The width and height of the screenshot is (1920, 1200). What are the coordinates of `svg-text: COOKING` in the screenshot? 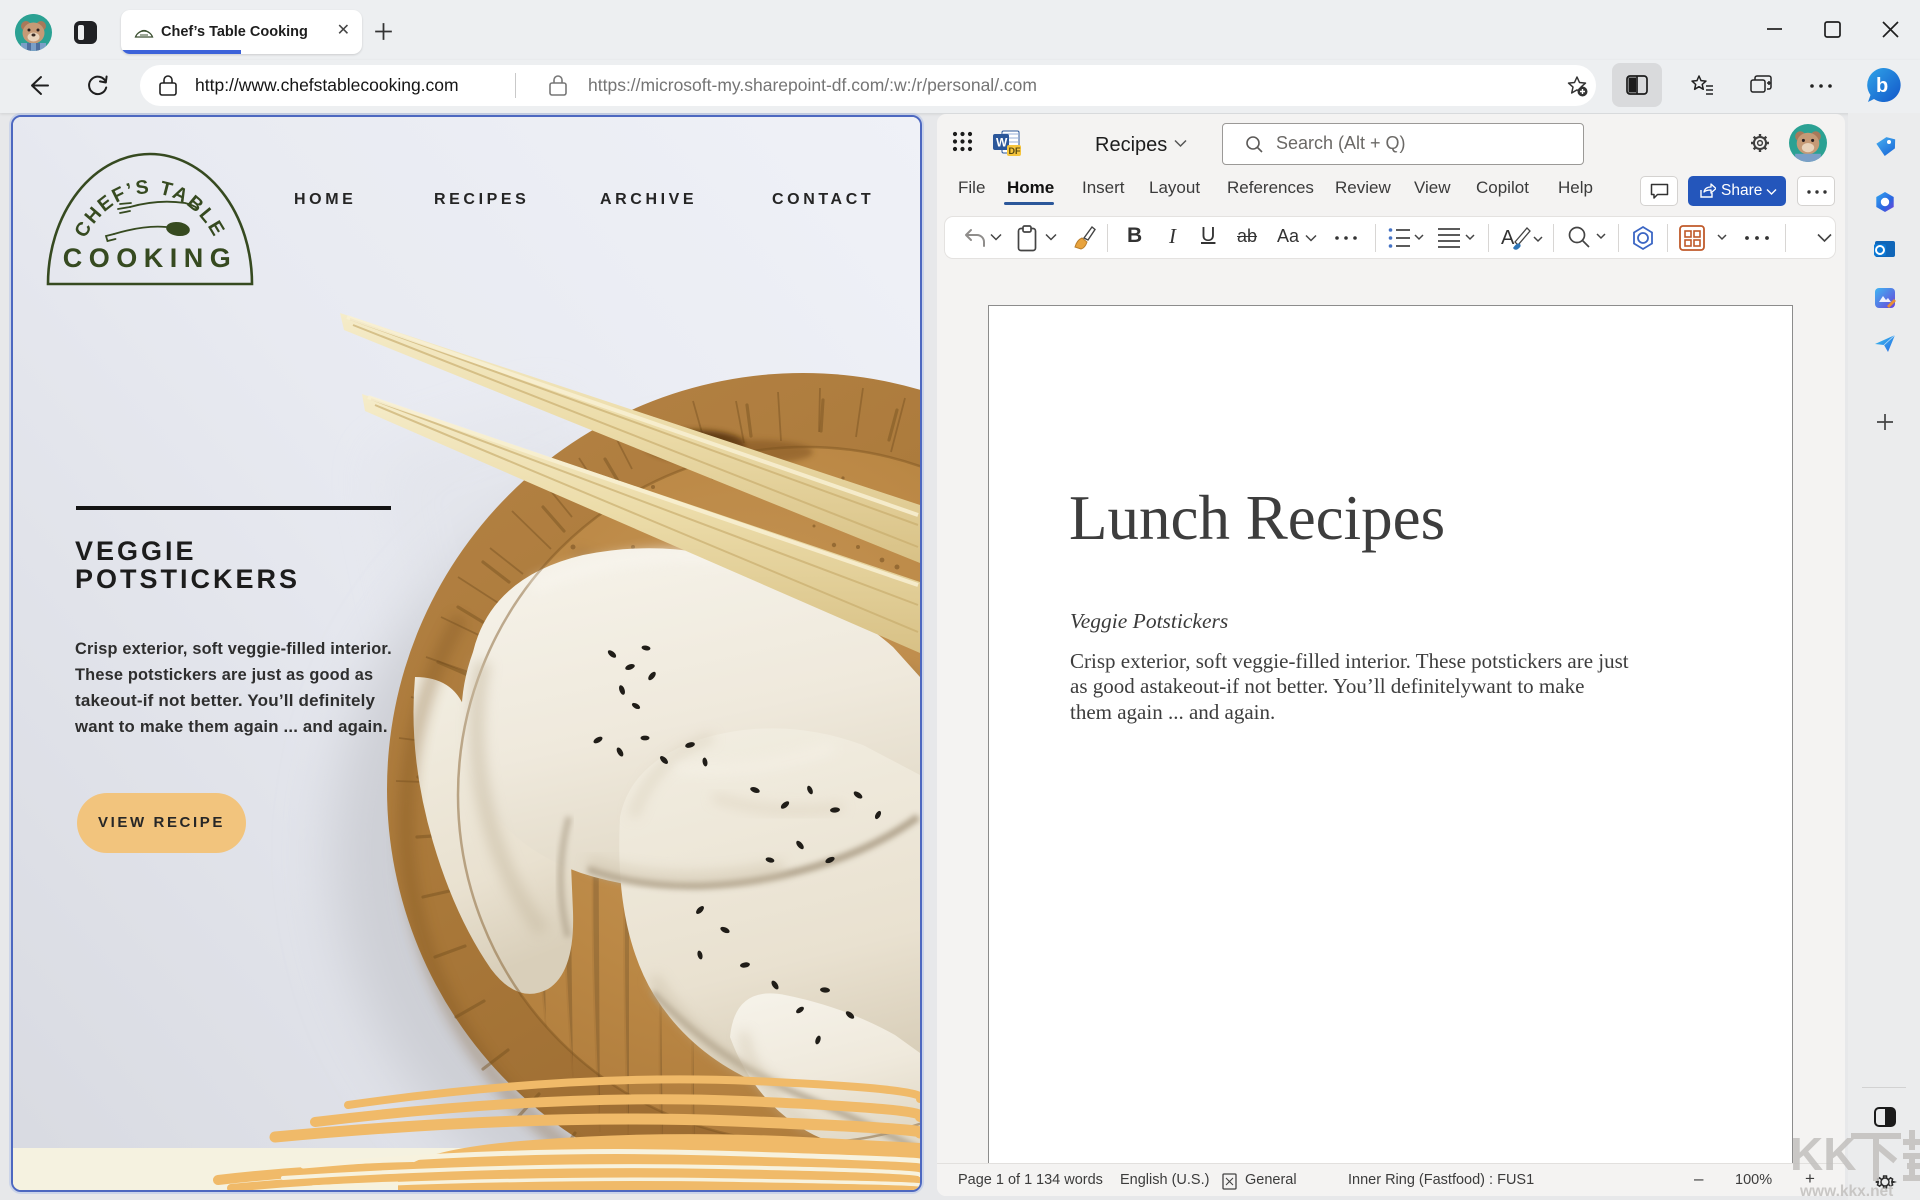 It's located at (150, 258).